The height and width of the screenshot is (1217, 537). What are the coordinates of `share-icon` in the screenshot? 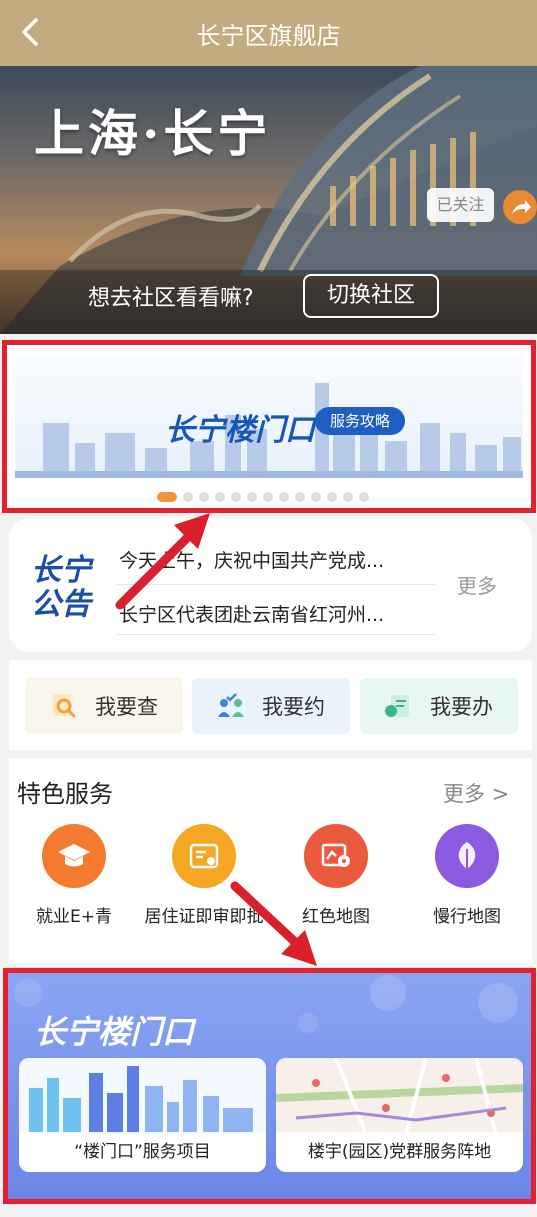 It's located at (521, 207).